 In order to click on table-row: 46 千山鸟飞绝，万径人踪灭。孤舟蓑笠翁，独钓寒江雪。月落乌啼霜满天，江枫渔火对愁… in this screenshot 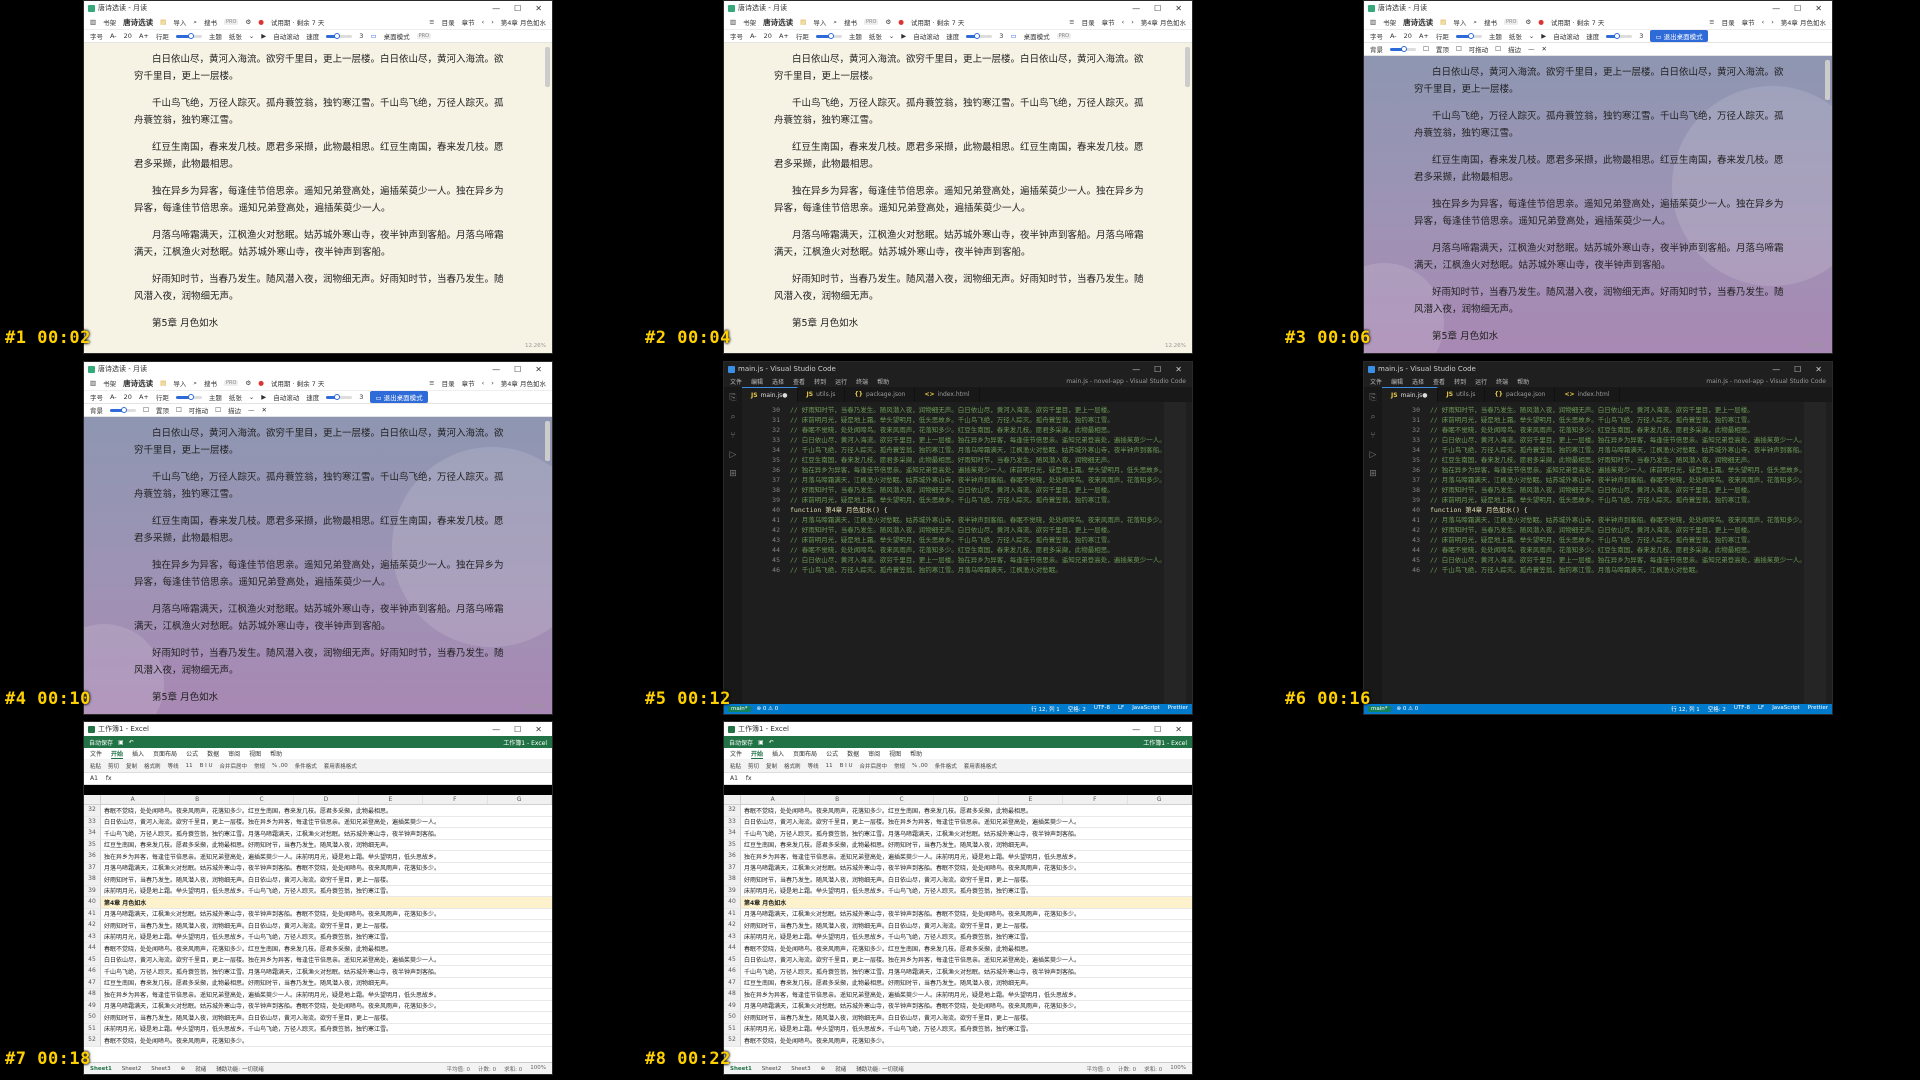, I will do `click(958, 972)`.